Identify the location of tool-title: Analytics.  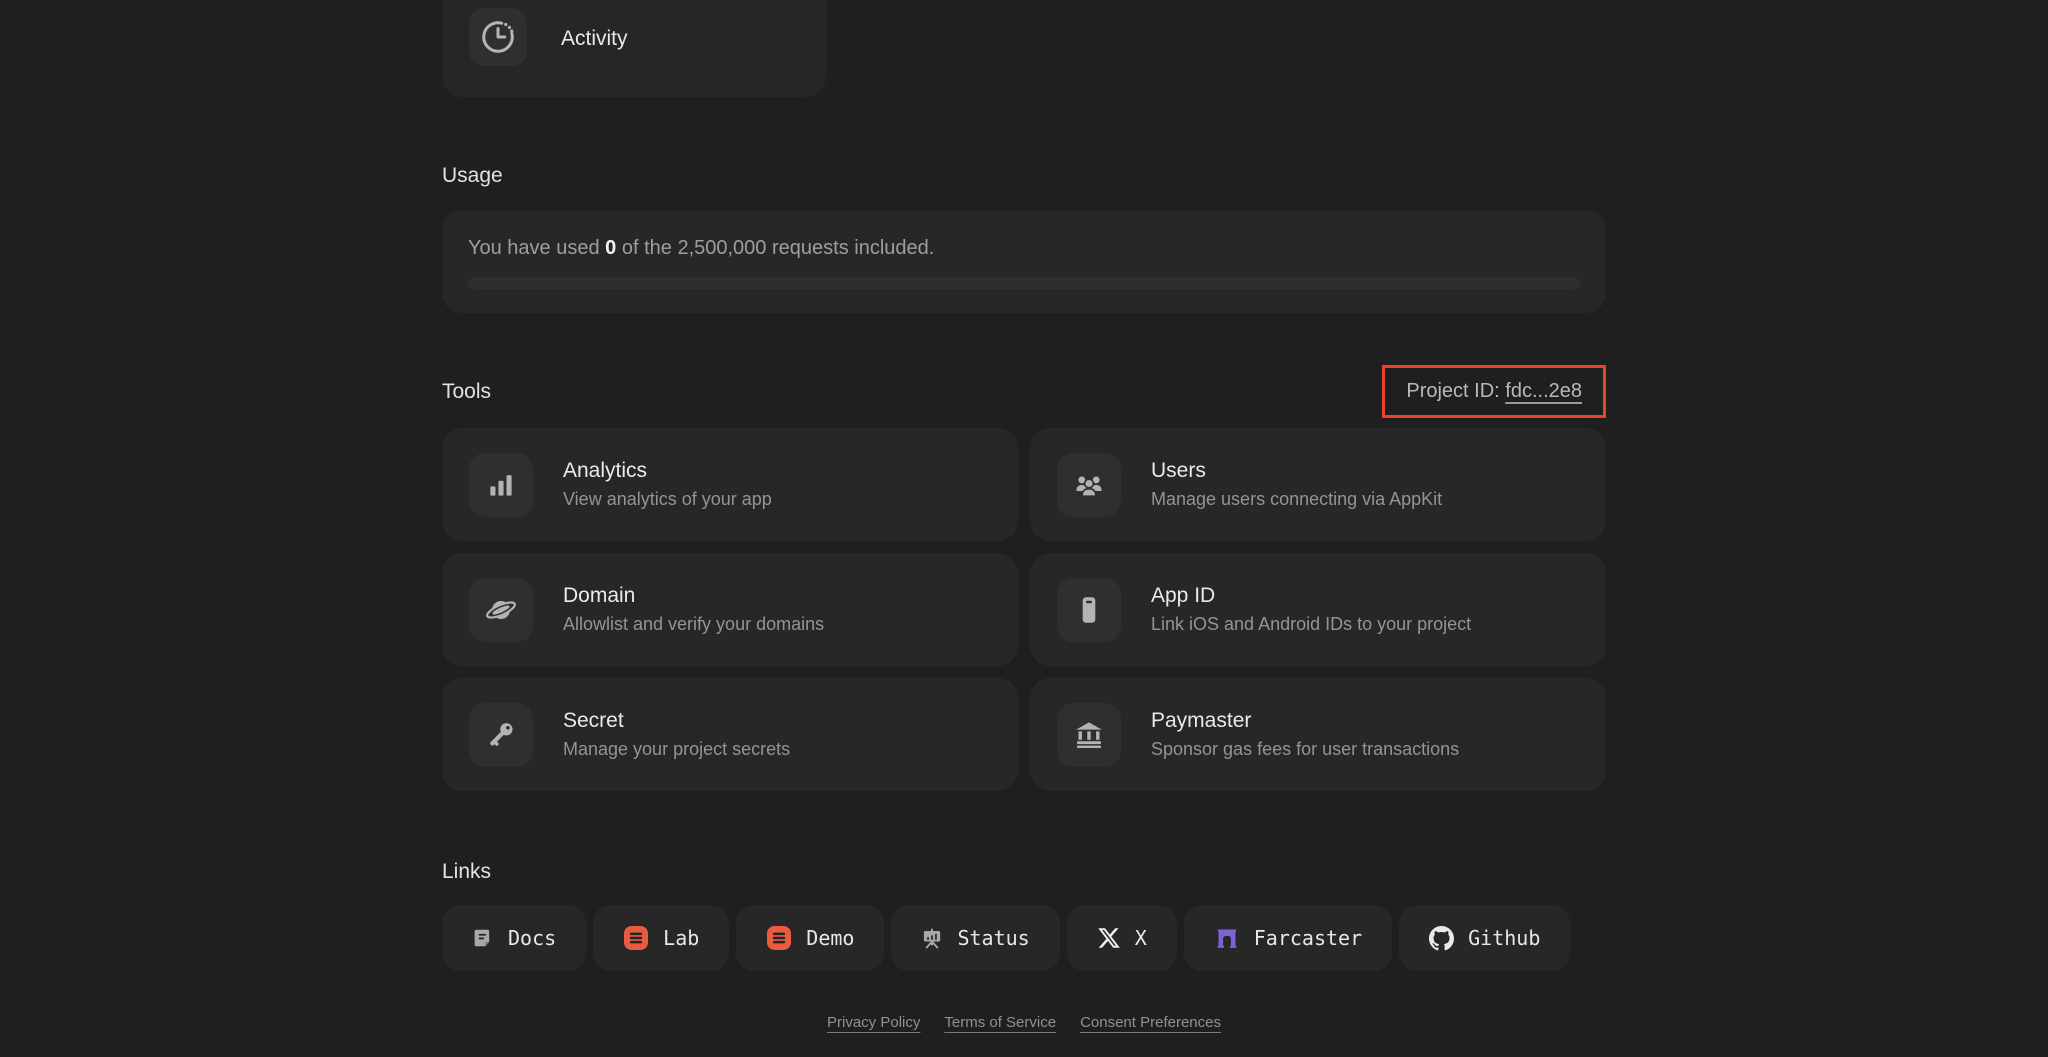
(605, 470).